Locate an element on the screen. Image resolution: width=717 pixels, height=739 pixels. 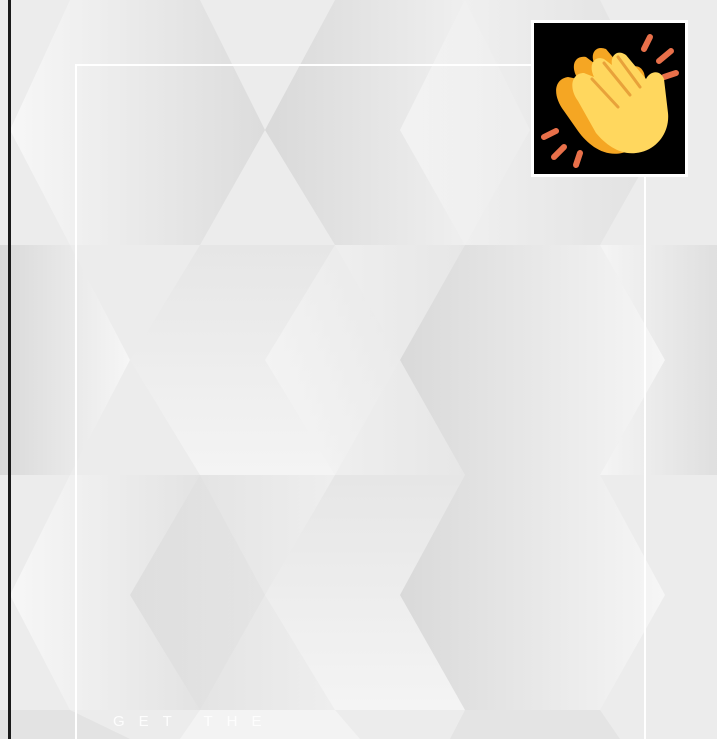
emoji-badge-background is located at coordinates (609, 98).